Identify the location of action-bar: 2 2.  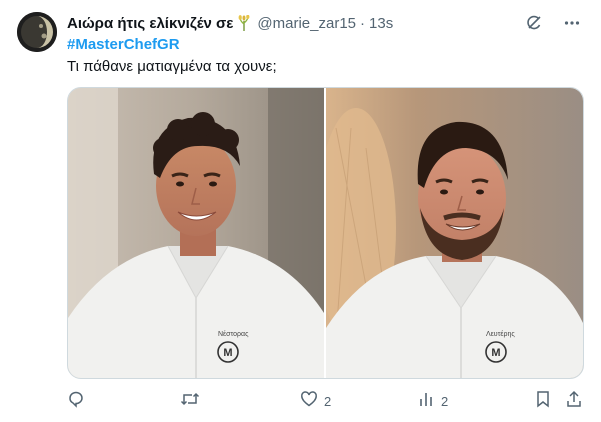
(324, 401).